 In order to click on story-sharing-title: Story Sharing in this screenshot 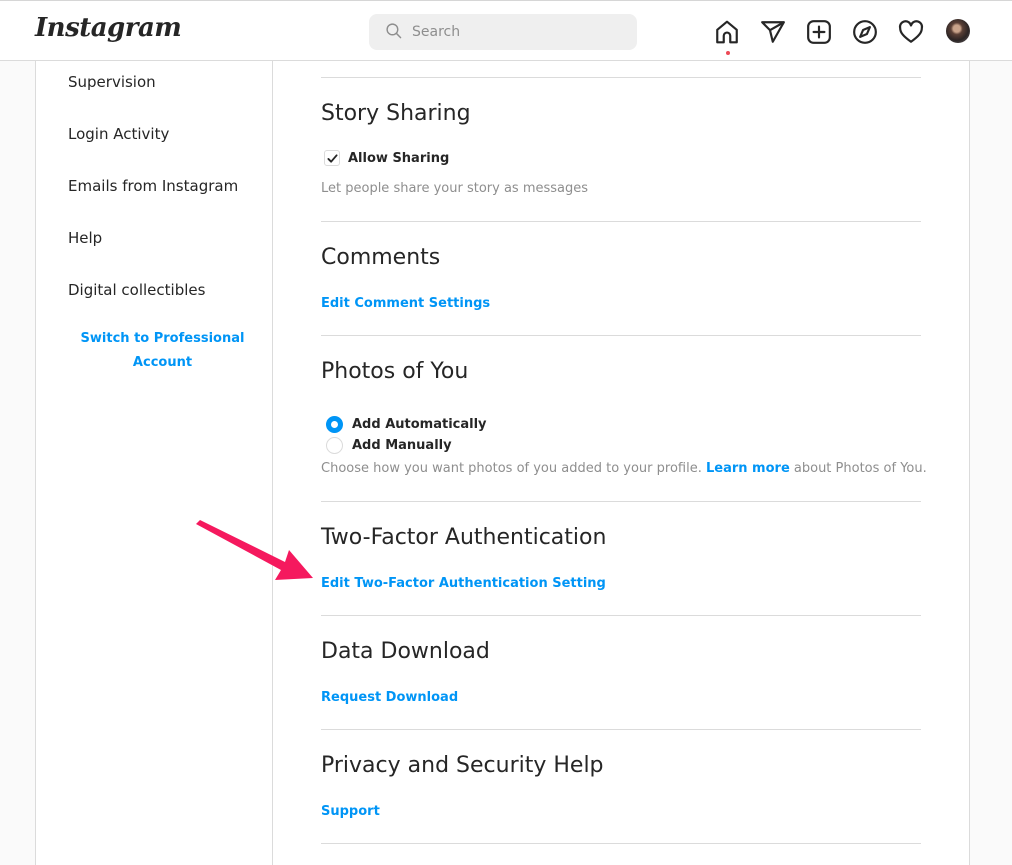, I will do `click(396, 113)`.